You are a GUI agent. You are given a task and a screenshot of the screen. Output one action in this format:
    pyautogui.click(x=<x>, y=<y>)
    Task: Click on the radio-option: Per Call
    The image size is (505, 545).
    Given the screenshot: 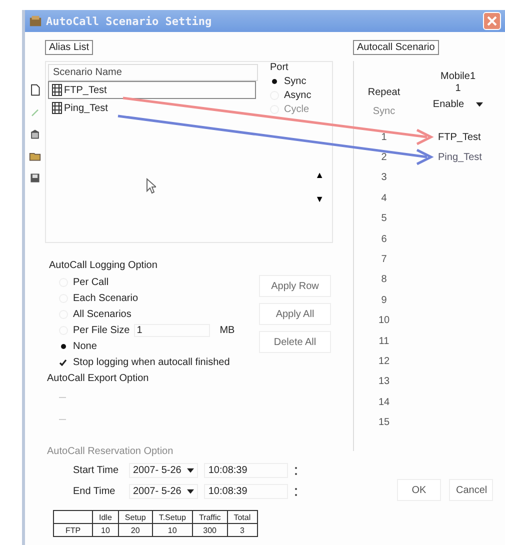 What is the action you would take?
    pyautogui.click(x=78, y=282)
    